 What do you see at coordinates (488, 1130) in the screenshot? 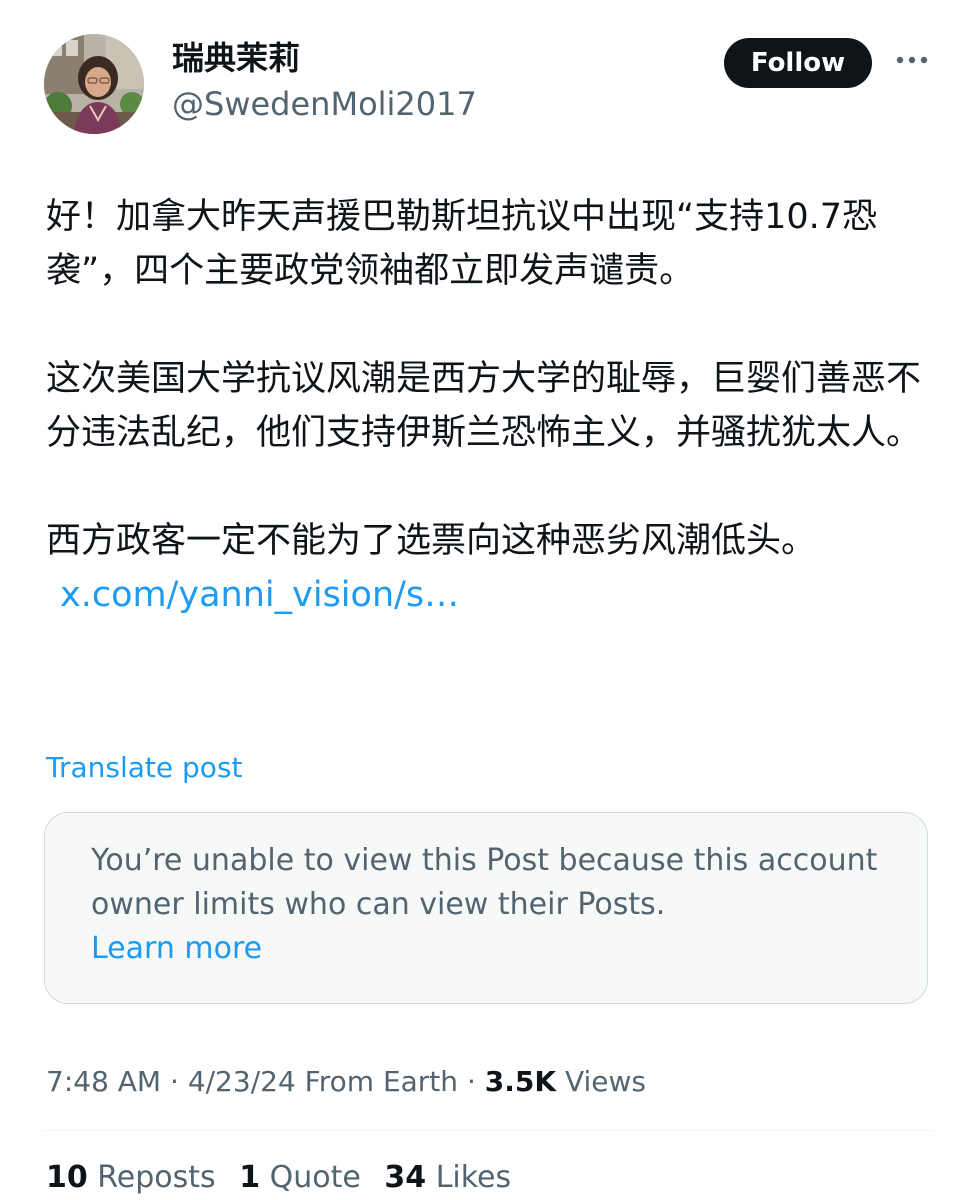
I see `divider` at bounding box center [488, 1130].